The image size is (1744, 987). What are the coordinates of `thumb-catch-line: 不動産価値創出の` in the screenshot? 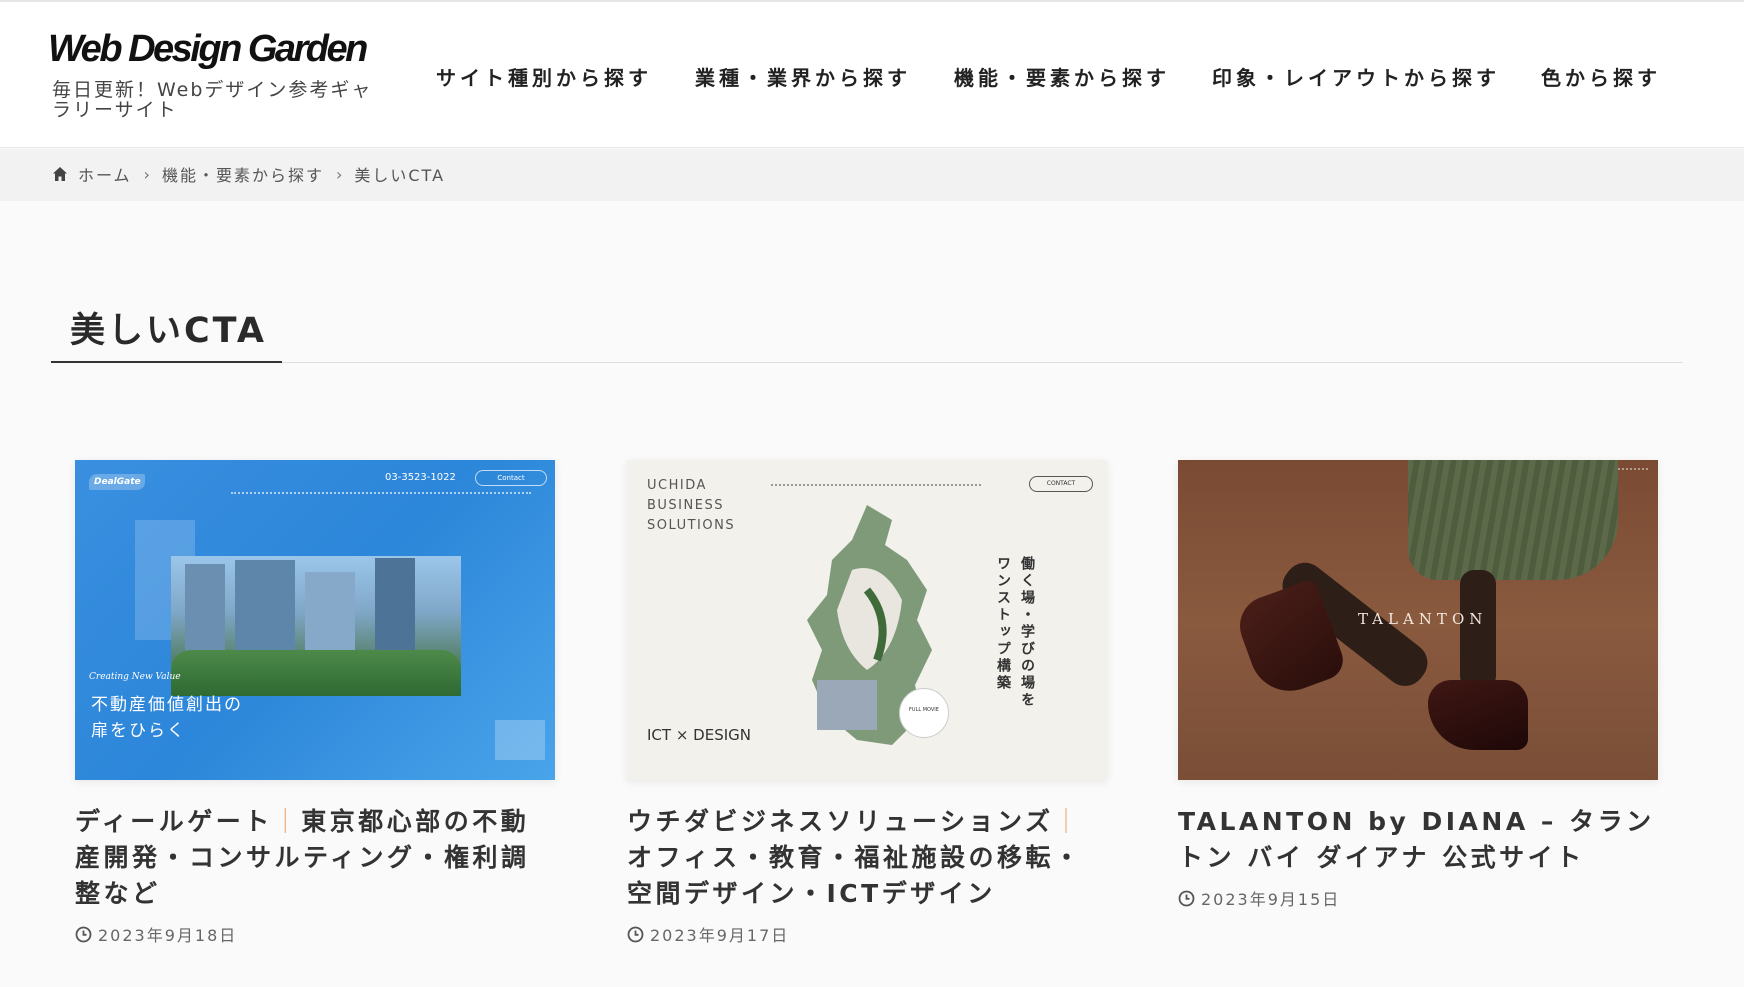 It's located at (167, 705).